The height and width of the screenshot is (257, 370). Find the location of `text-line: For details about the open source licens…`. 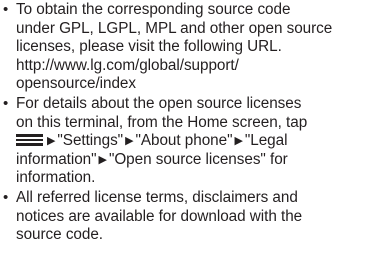

text-line: For details about the open source licens… is located at coordinates (159, 103).